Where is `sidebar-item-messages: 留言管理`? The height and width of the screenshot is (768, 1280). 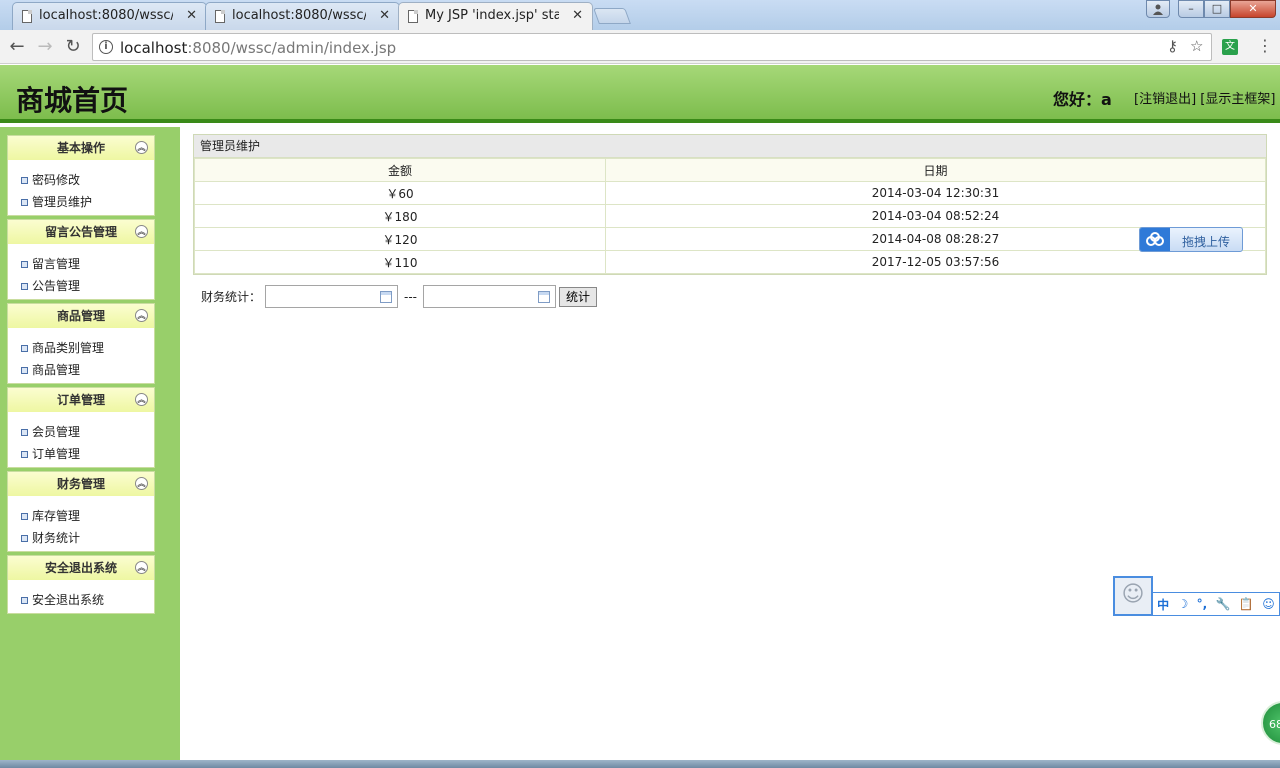
sidebar-item-messages: 留言管理 is located at coordinates (81, 264).